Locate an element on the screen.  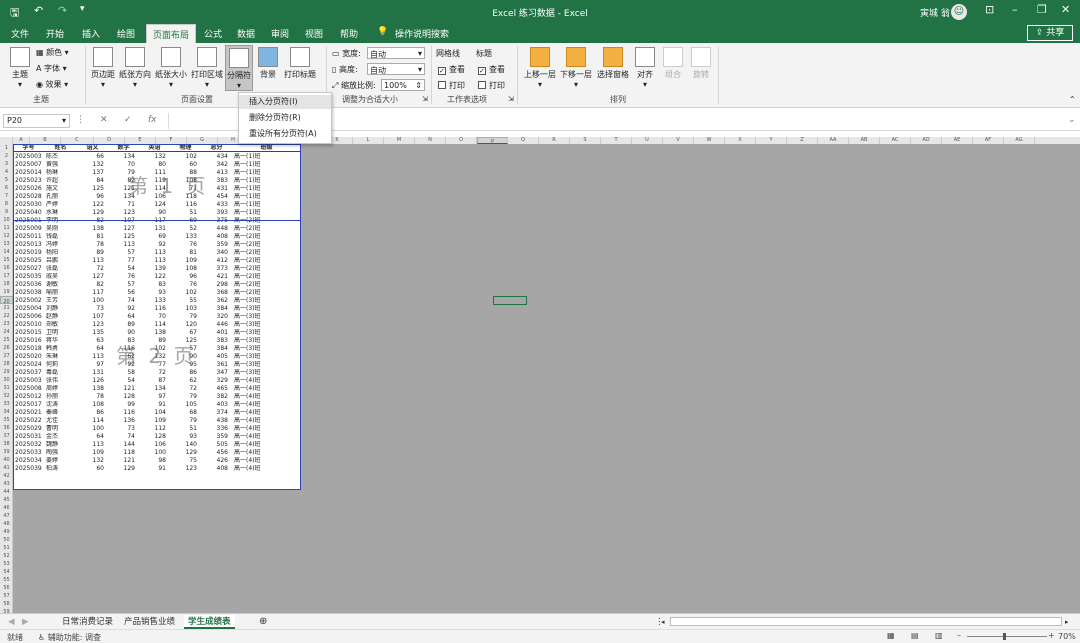
effects-button: ◉ 效果 ▾ is located at coordinates (52, 84).